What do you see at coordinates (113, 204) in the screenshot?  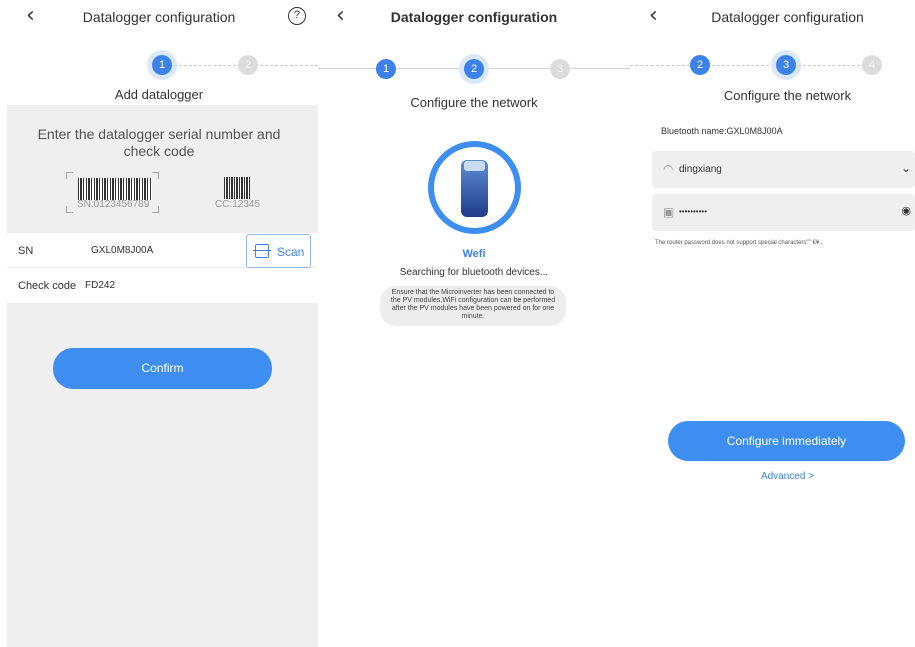 I see `sn-example-label: SN:0123456789` at bounding box center [113, 204].